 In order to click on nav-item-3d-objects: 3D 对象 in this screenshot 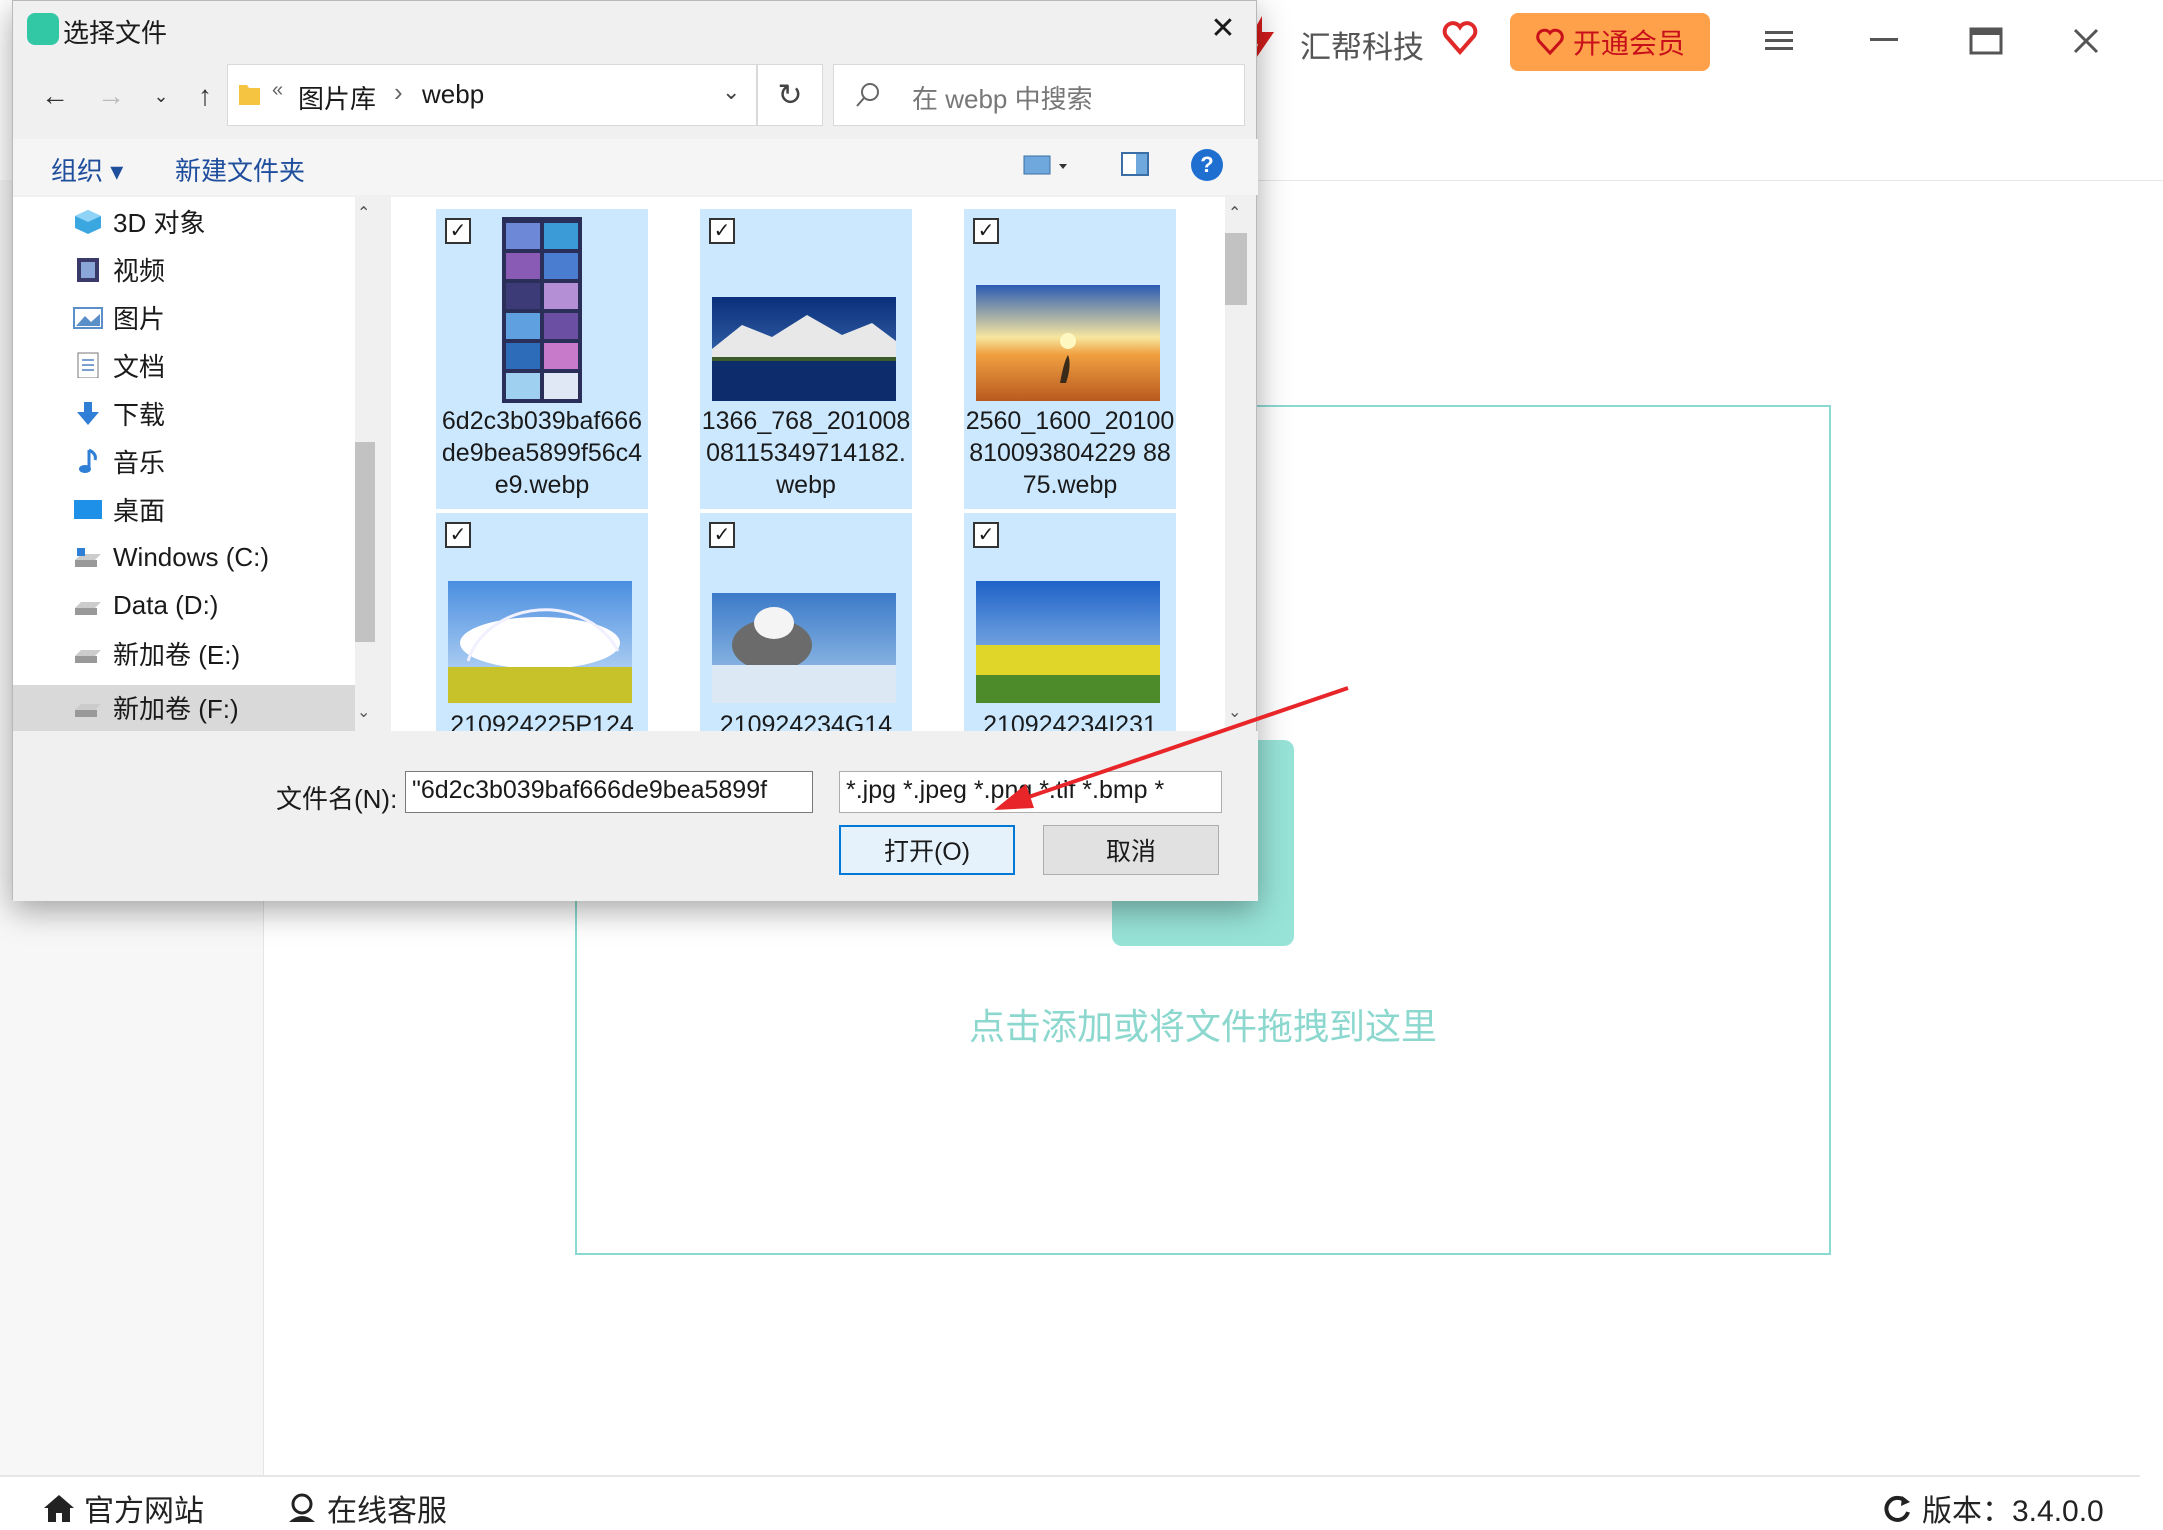, I will do `click(139, 221)`.